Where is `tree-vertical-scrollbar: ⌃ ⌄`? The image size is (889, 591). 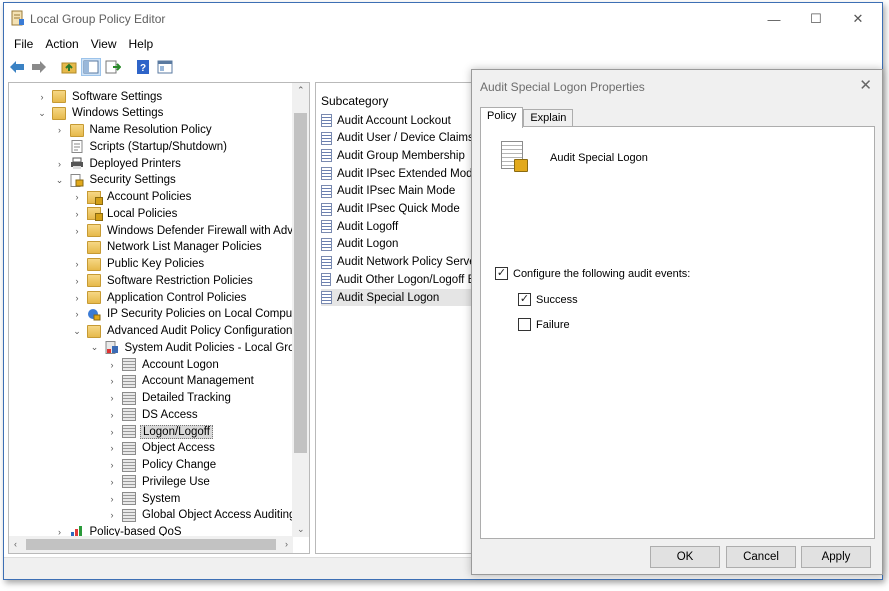 tree-vertical-scrollbar: ⌃ ⌄ is located at coordinates (300, 310).